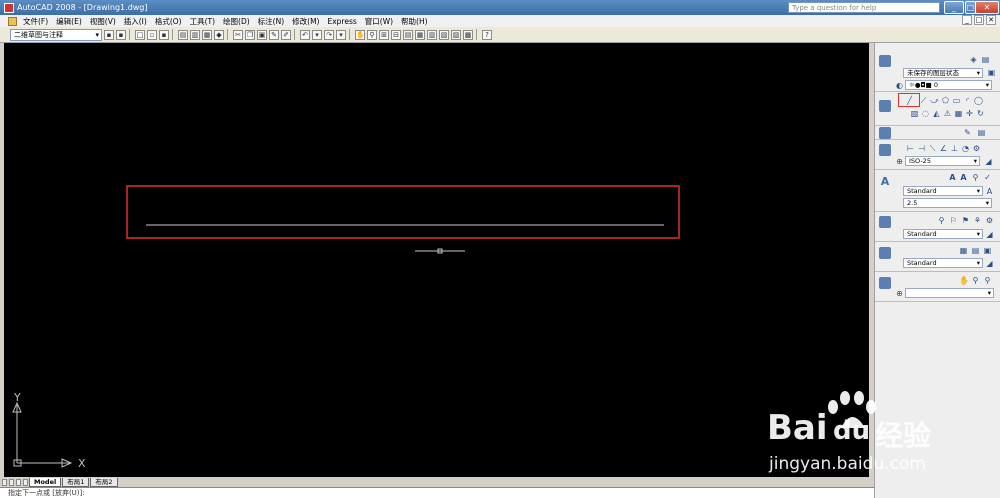 The height and width of the screenshot is (498, 1000). Describe the element at coordinates (468, 34) in the screenshot. I see `calculator-icon: ▩` at that location.